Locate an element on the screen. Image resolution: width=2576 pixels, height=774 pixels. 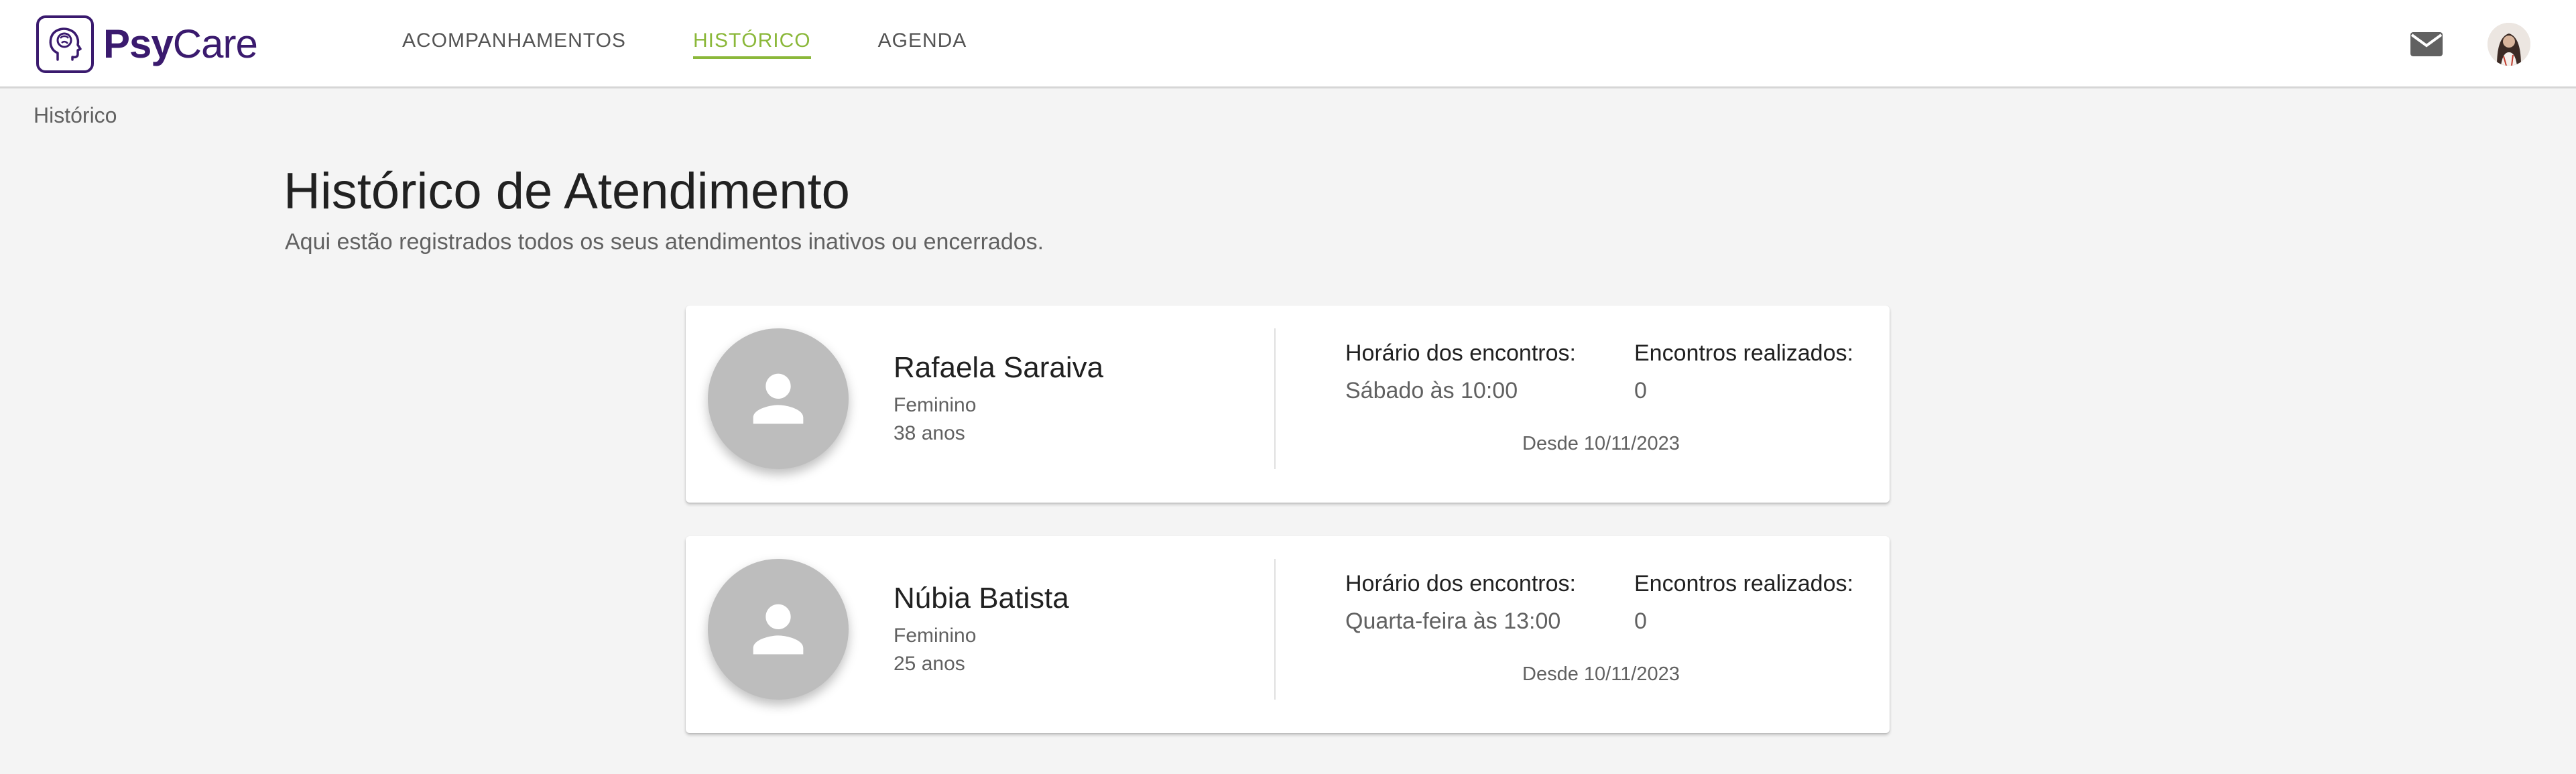
patient-age: 38 anos is located at coordinates (929, 433).